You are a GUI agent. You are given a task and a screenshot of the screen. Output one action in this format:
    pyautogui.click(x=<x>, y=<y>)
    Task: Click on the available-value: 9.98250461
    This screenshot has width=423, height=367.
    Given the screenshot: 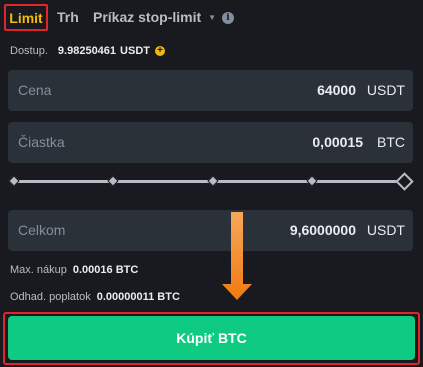 What is the action you would take?
    pyautogui.click(x=87, y=51)
    